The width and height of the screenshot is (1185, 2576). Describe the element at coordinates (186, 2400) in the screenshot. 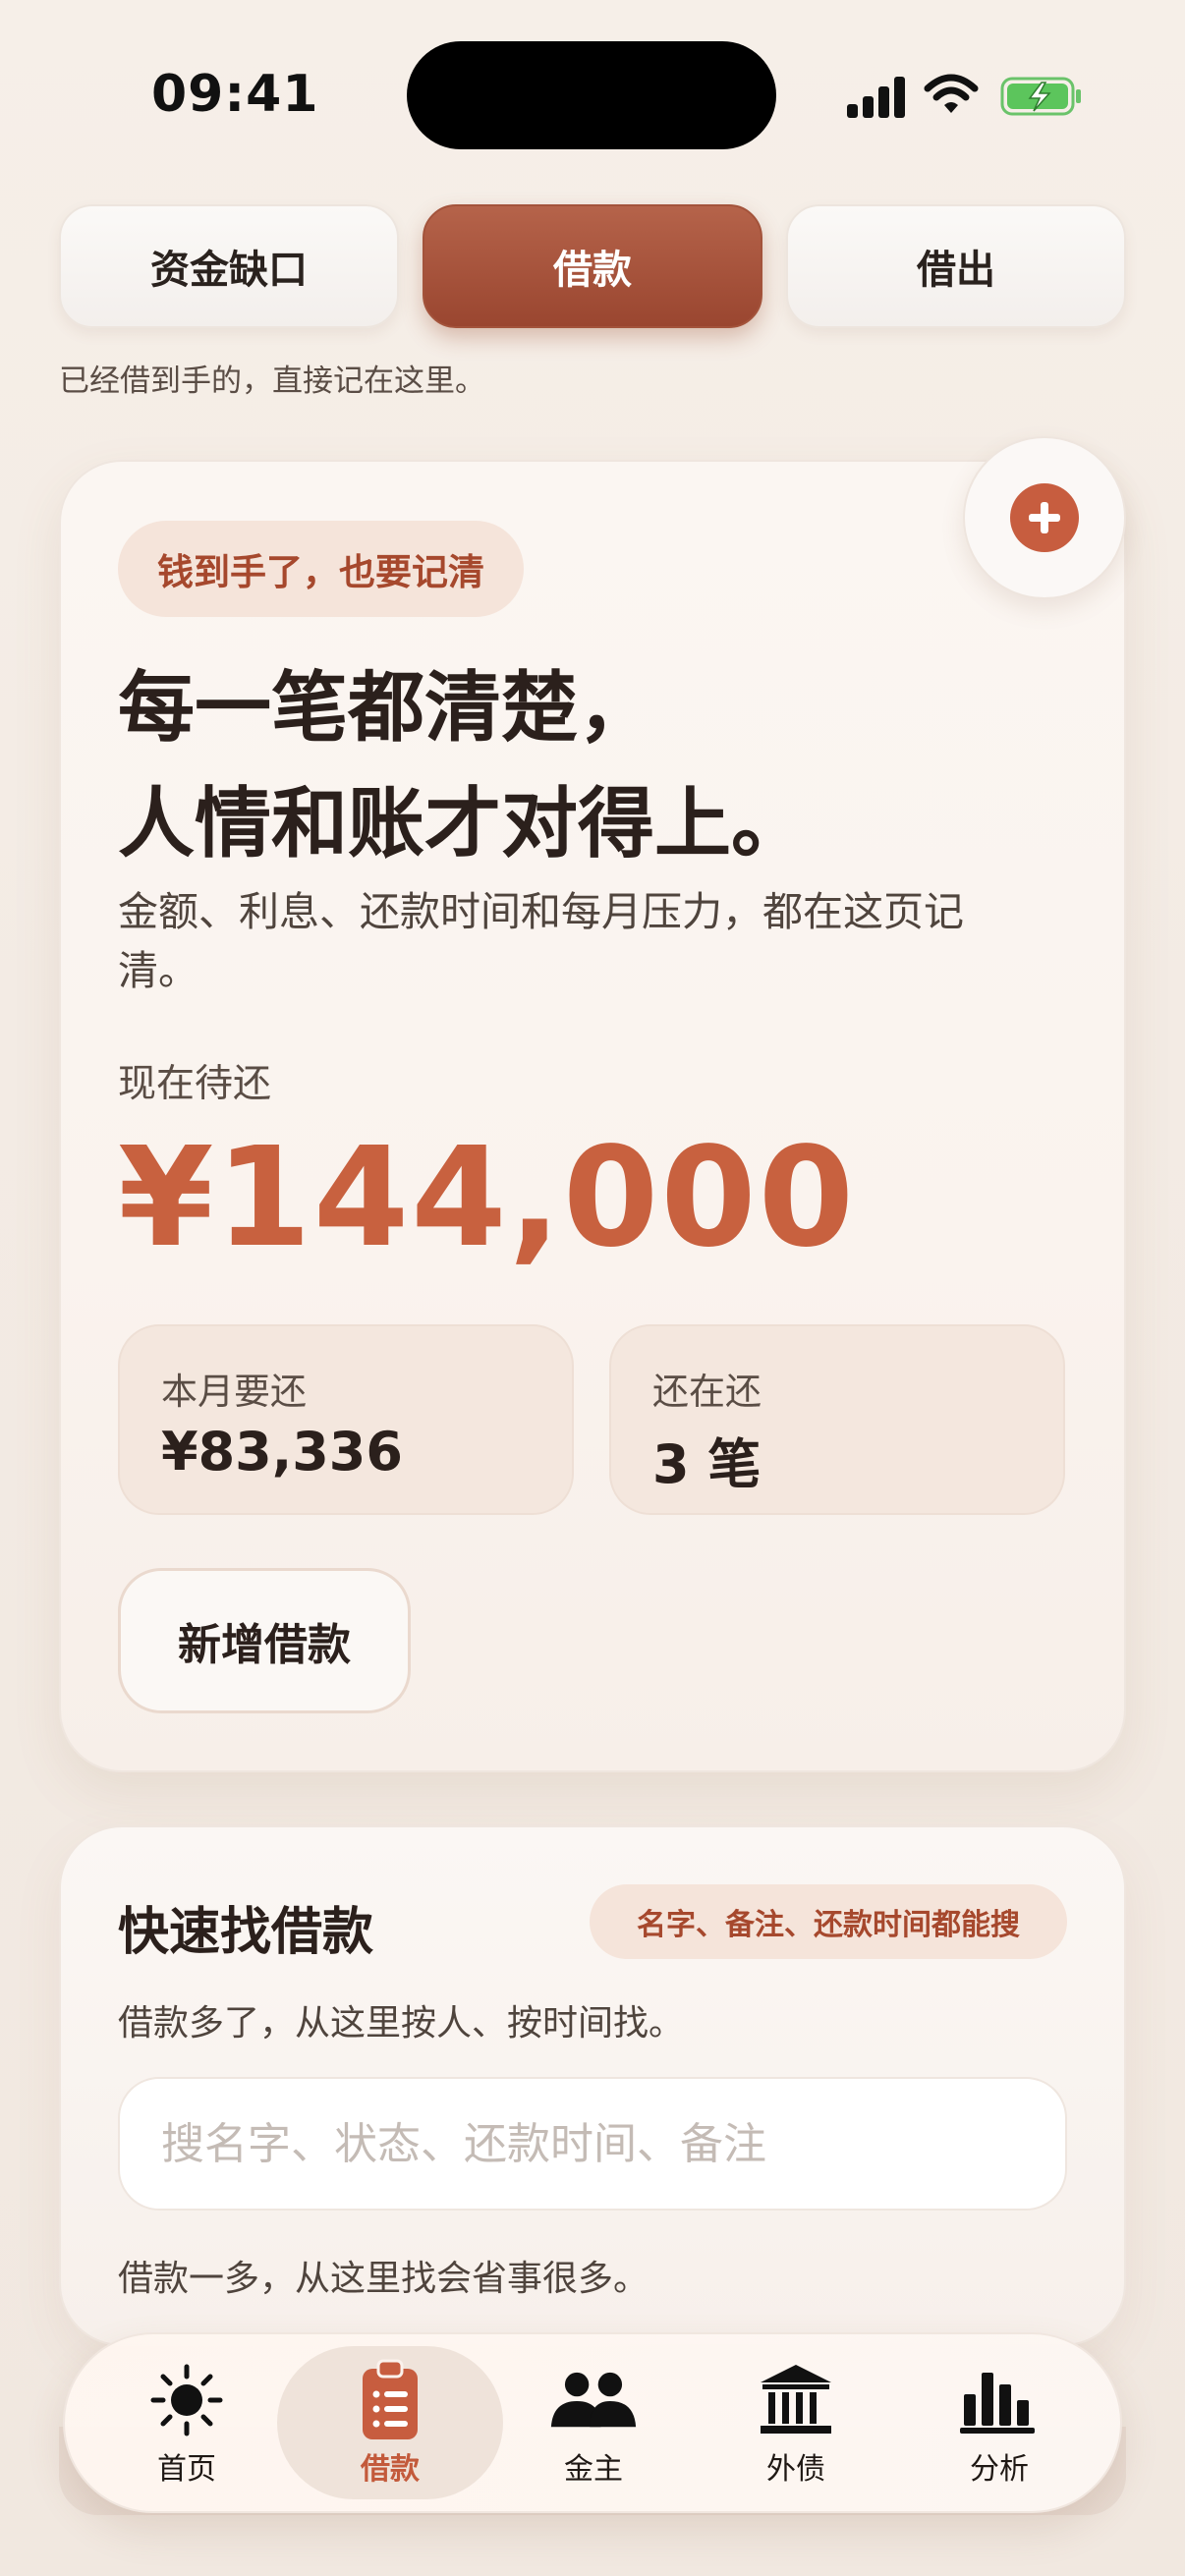

I see `sun-icon` at that location.